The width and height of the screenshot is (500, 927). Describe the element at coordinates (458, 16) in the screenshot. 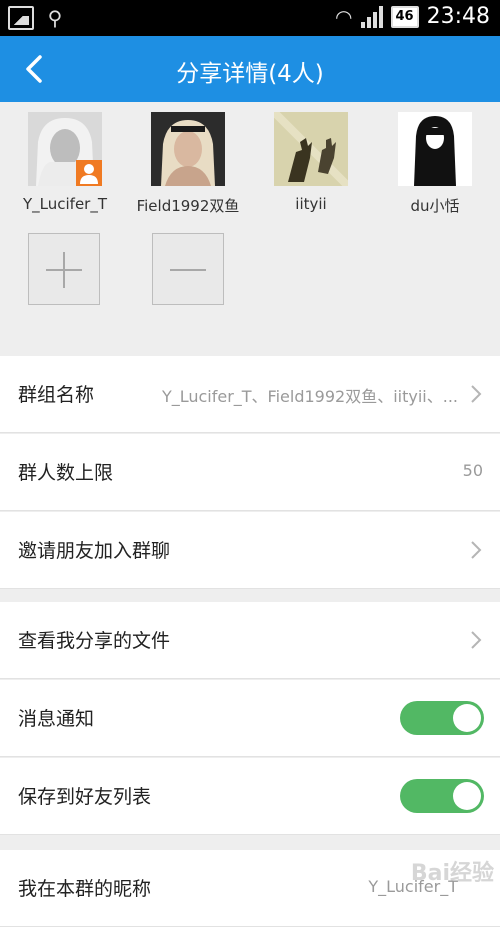

I see `clock: 23:48` at that location.